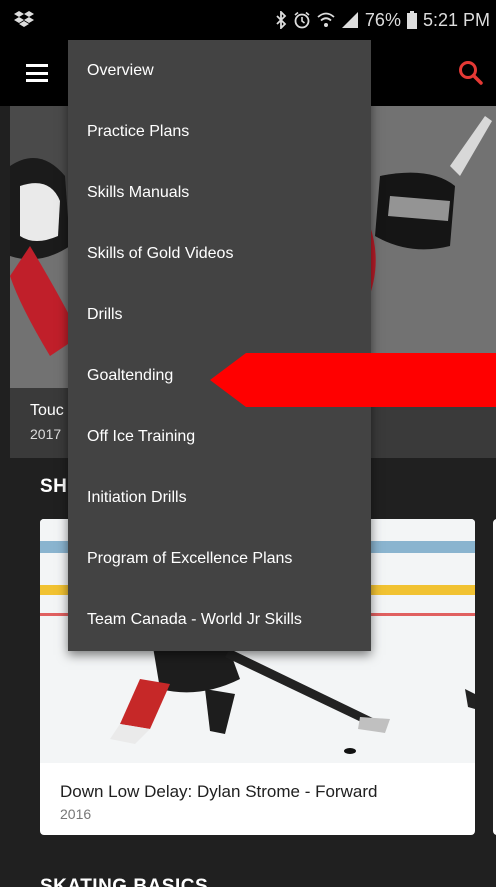 This screenshot has width=496, height=887. What do you see at coordinates (219, 436) in the screenshot?
I see `menu-item-off-ice-training: Off Ice Training` at bounding box center [219, 436].